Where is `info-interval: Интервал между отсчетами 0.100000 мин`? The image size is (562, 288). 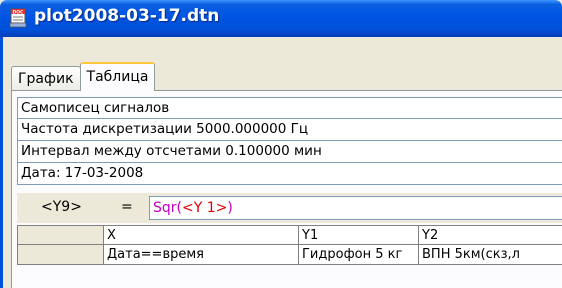
info-interval: Интервал между отсчетами 0.100000 мин is located at coordinates (289, 152).